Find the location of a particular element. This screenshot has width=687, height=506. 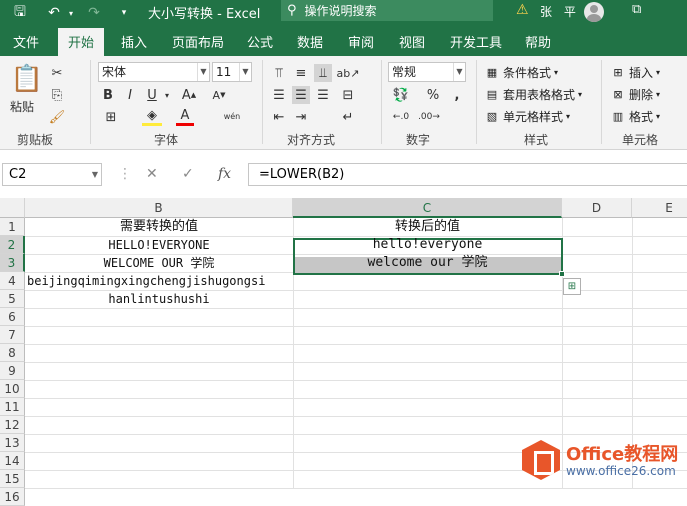

format-cells-button: ▥ 格式 ▾ is located at coordinates (635, 116).